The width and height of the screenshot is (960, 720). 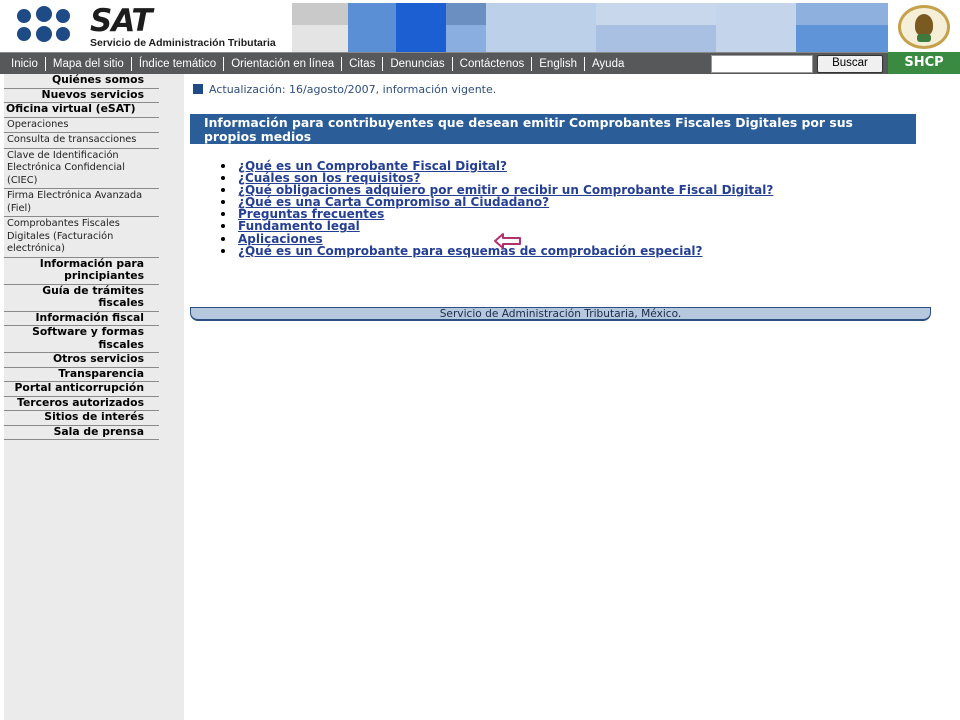 What do you see at coordinates (121, 21) in the screenshot?
I see `logo-title: SAT` at bounding box center [121, 21].